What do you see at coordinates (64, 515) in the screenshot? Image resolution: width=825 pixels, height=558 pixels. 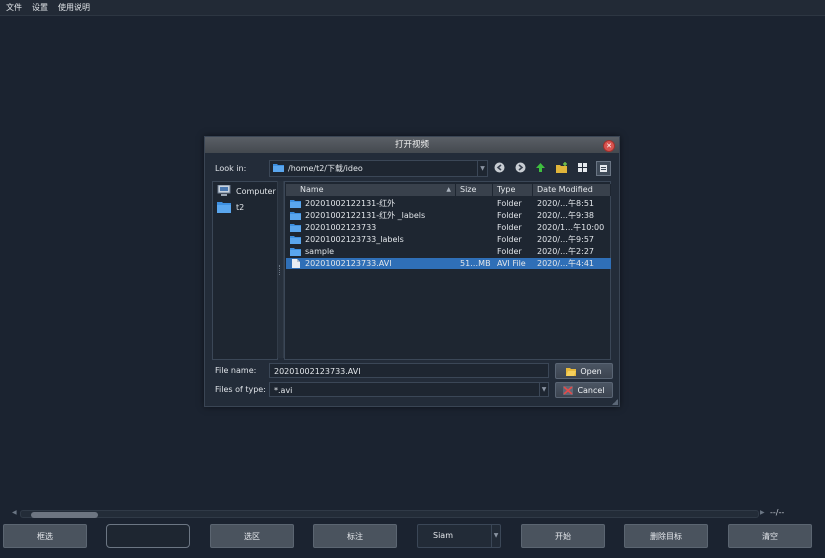 I see `scroll-thumb` at bounding box center [64, 515].